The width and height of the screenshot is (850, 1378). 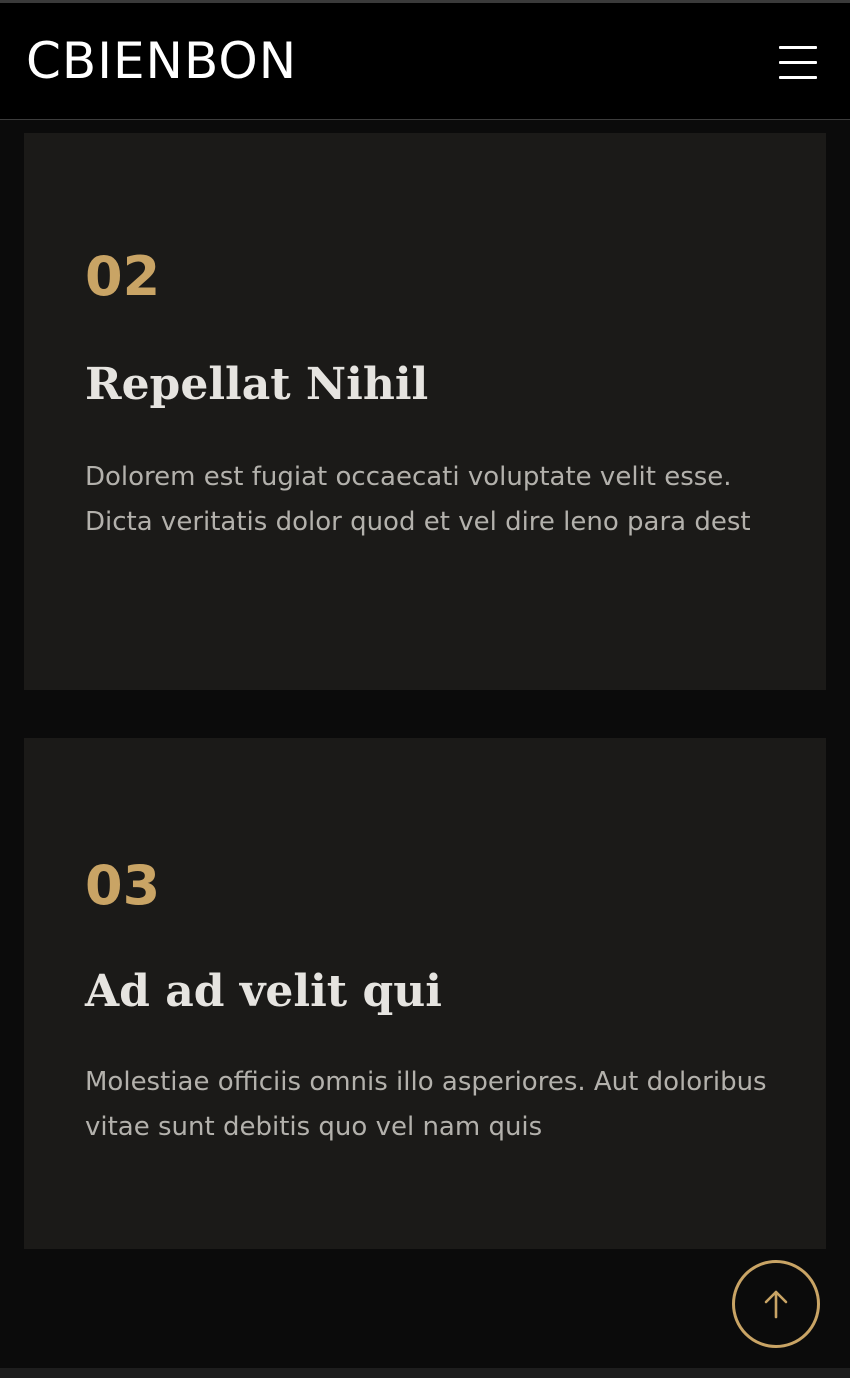 What do you see at coordinates (257, 384) in the screenshot?
I see `feature-title: Repellat Nihil` at bounding box center [257, 384].